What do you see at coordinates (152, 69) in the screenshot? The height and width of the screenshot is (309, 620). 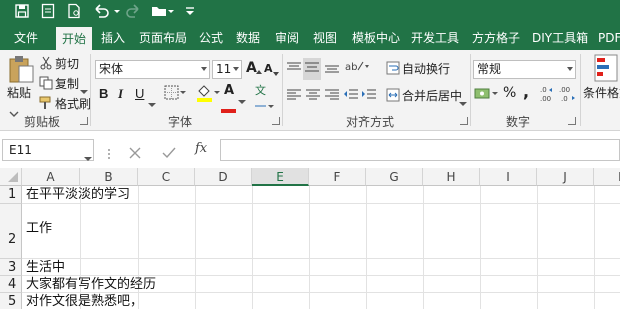 I see `font-name-select: 宋体` at bounding box center [152, 69].